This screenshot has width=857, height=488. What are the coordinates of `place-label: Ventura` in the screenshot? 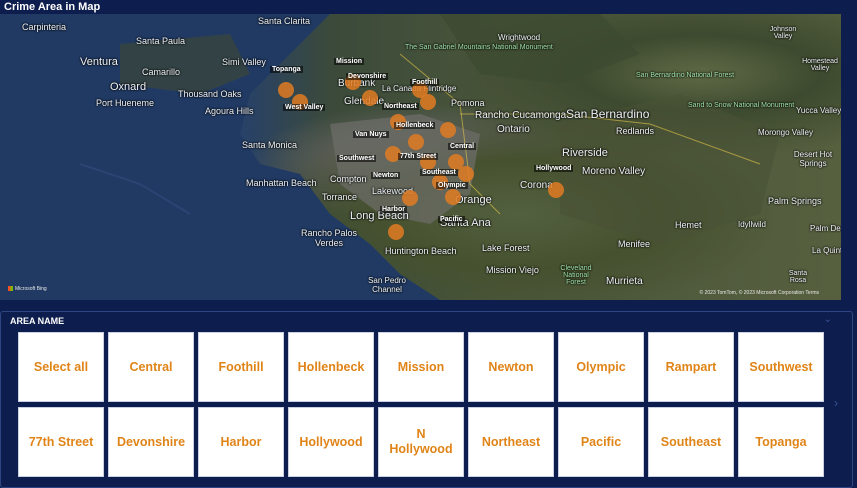 It's located at (99, 62).